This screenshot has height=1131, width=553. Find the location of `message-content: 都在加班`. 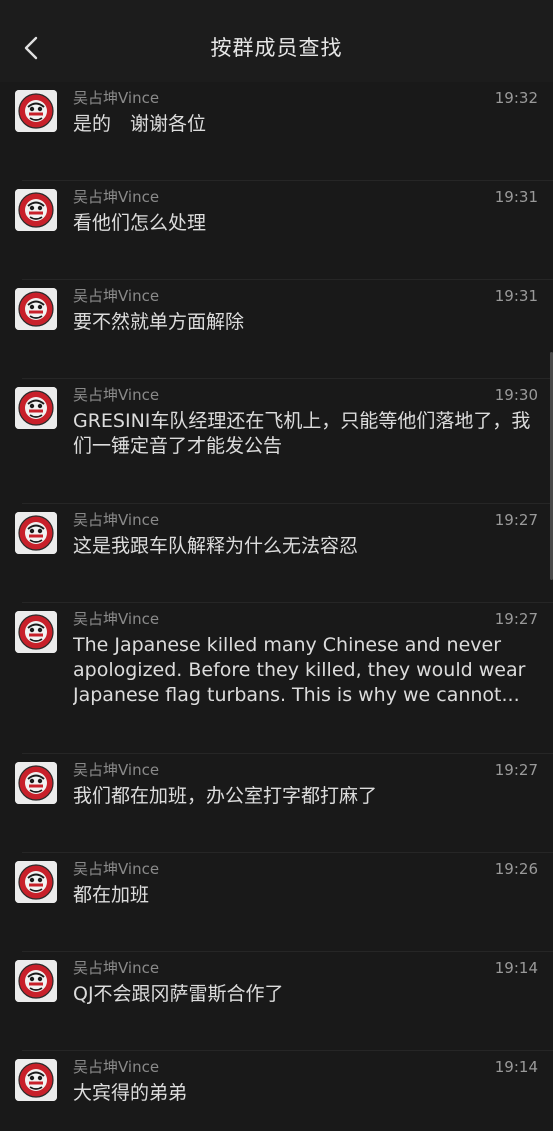

message-content: 都在加班 is located at coordinates (111, 895).